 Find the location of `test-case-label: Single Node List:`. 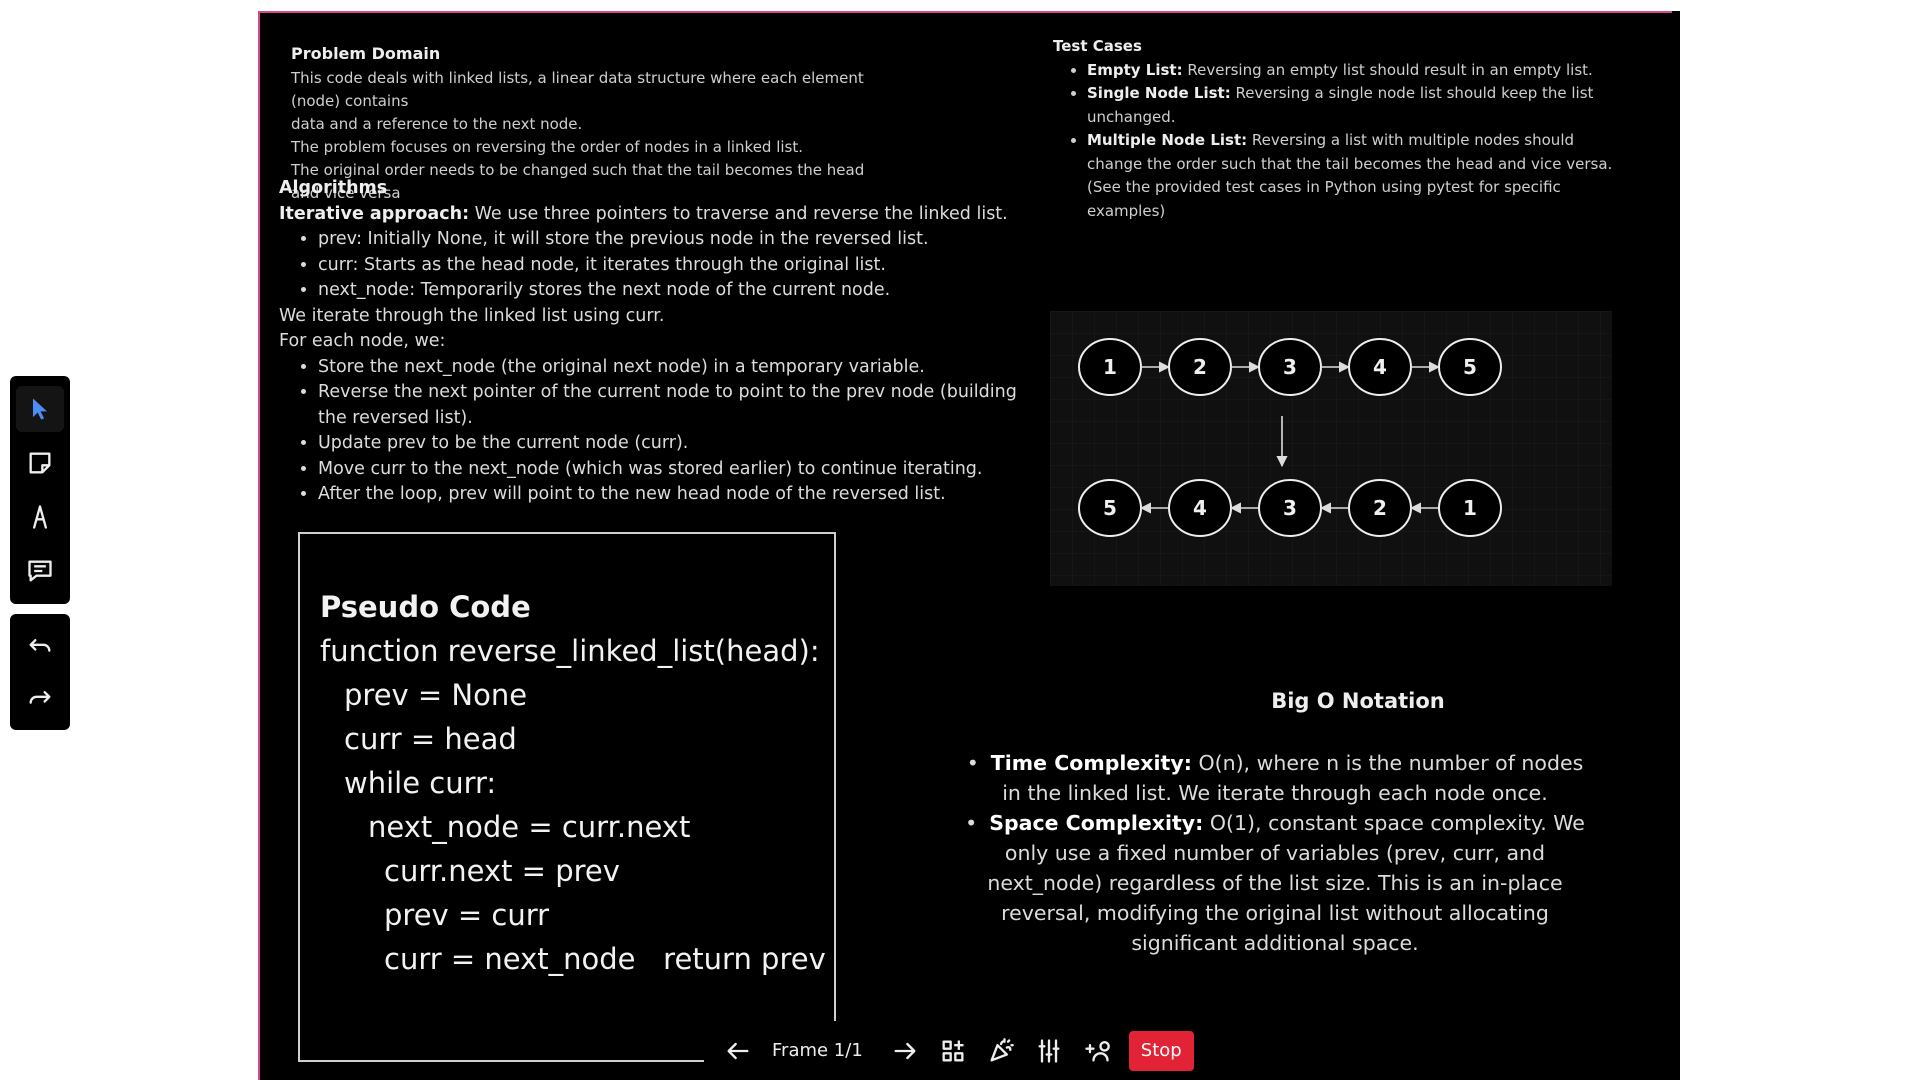

test-case-label: Single Node List: is located at coordinates (1159, 93).